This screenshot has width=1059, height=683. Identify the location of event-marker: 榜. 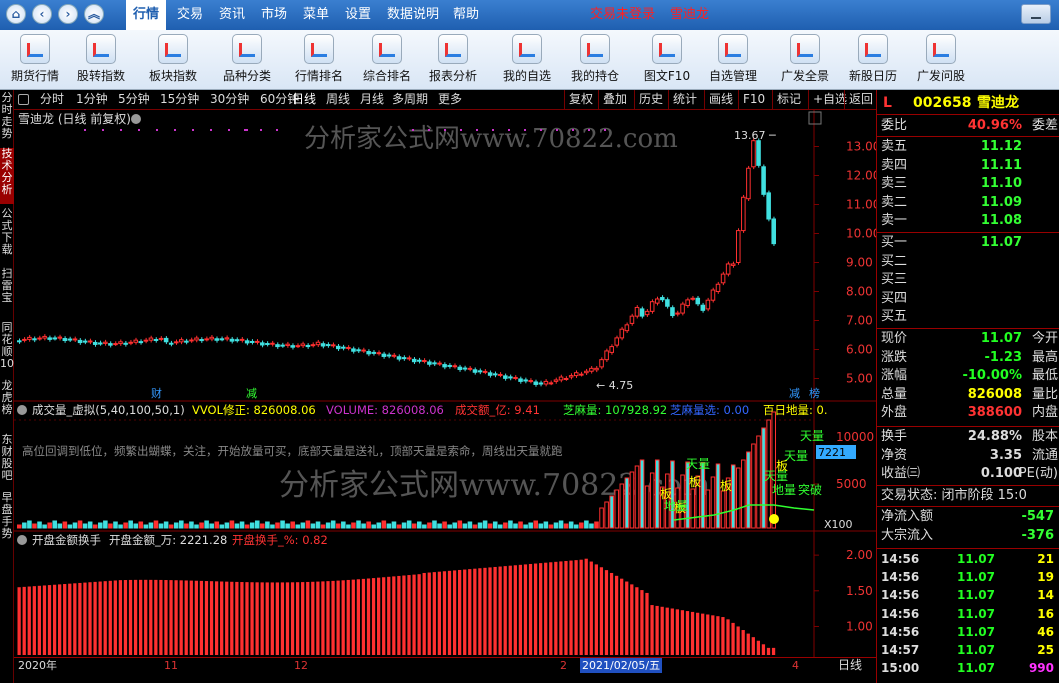
(814, 393).